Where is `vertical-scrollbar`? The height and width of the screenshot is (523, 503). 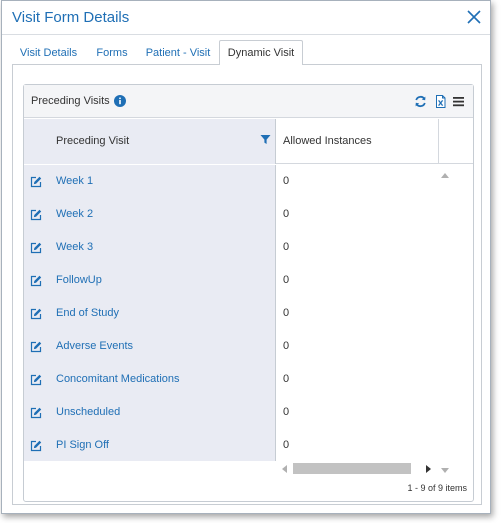
vertical-scrollbar is located at coordinates (445, 319).